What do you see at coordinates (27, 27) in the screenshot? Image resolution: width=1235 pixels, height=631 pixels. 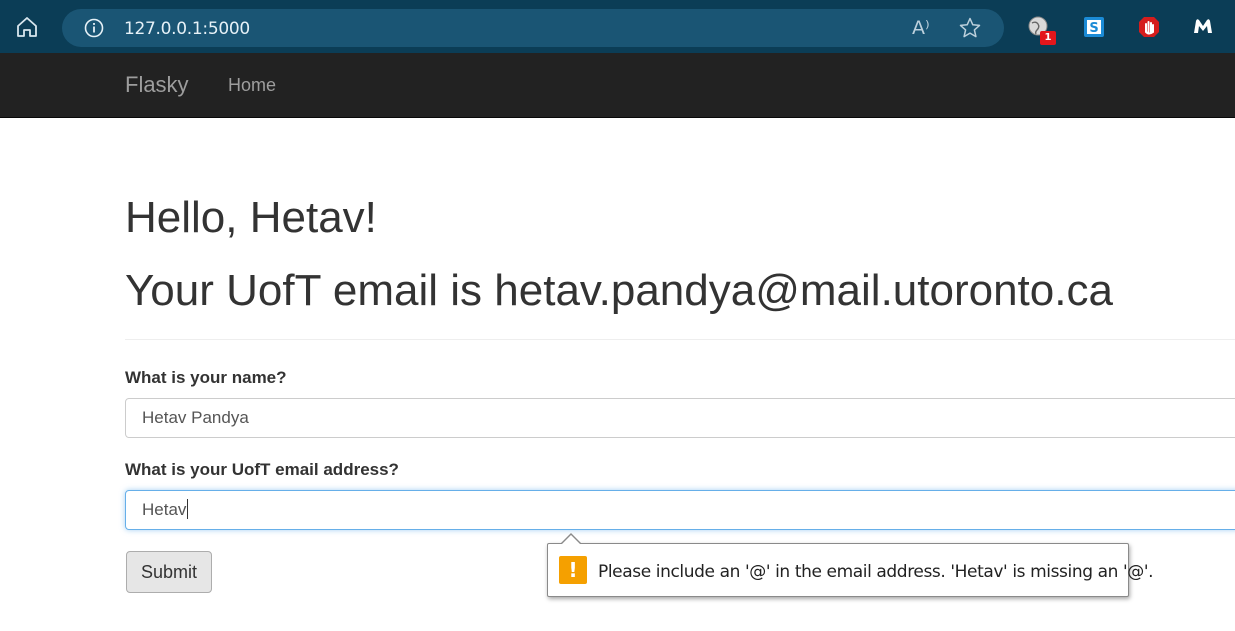 I see `home-icon` at bounding box center [27, 27].